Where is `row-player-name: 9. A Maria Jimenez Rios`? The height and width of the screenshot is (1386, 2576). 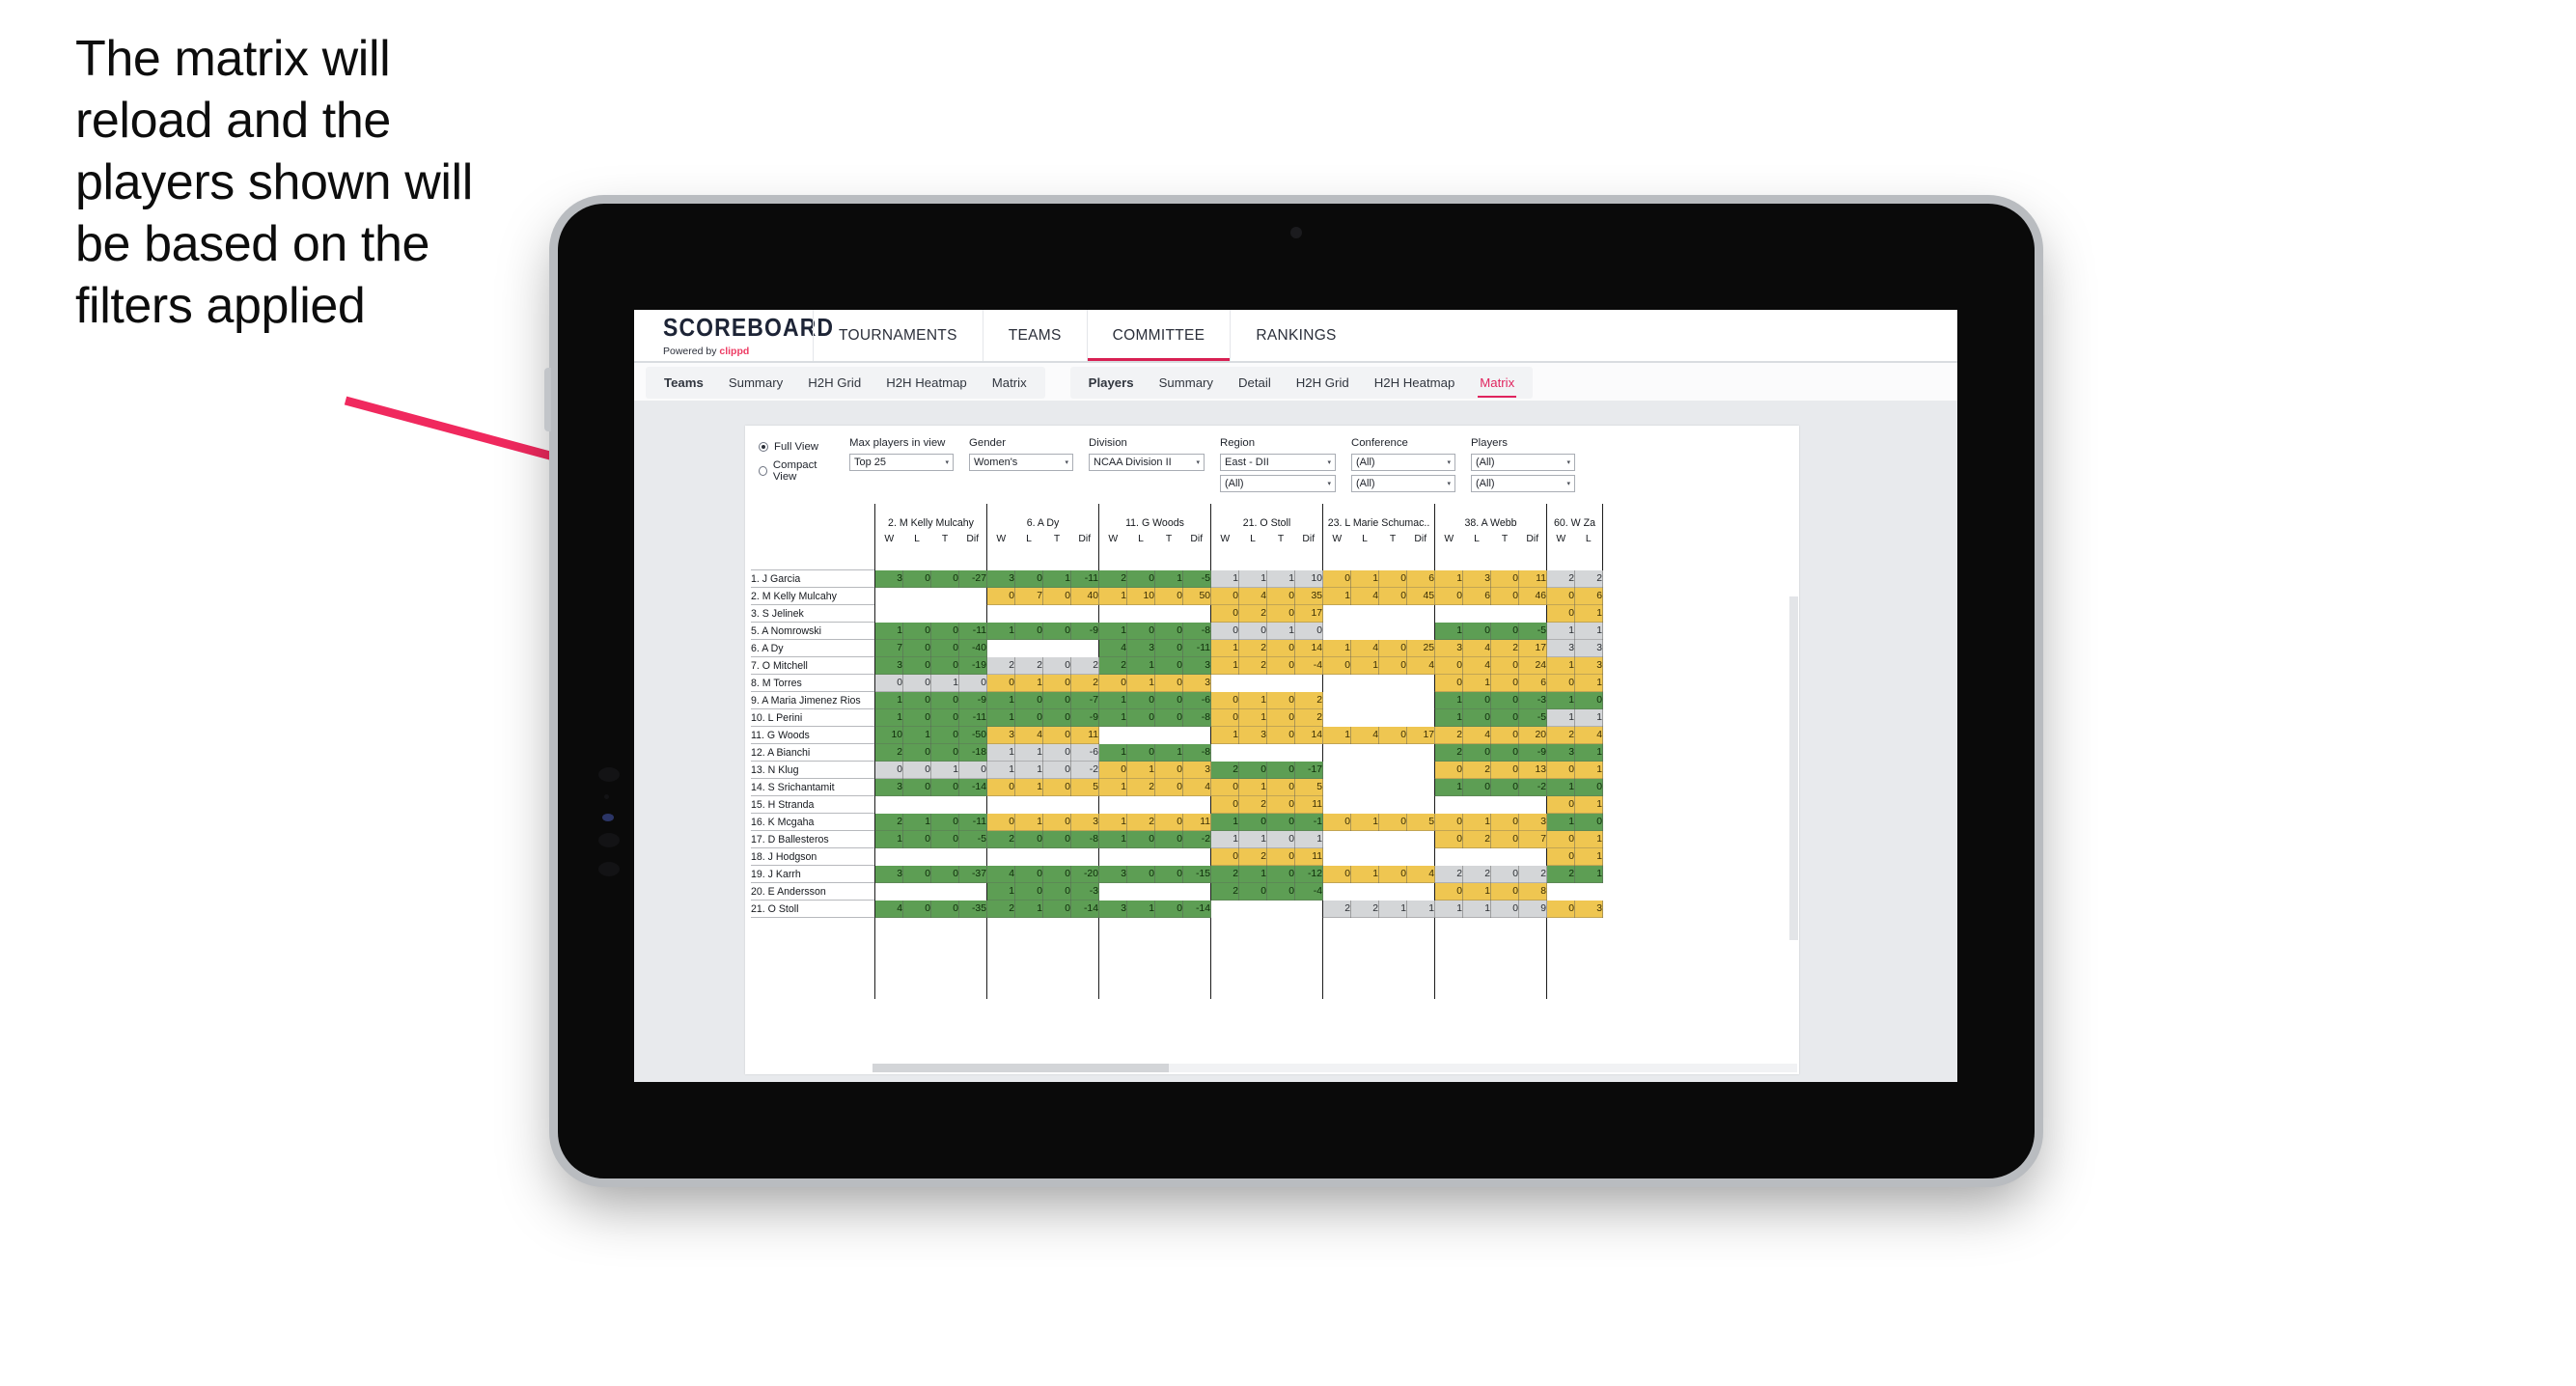
row-player-name: 9. A Maria Jimenez Rios is located at coordinates (813, 700).